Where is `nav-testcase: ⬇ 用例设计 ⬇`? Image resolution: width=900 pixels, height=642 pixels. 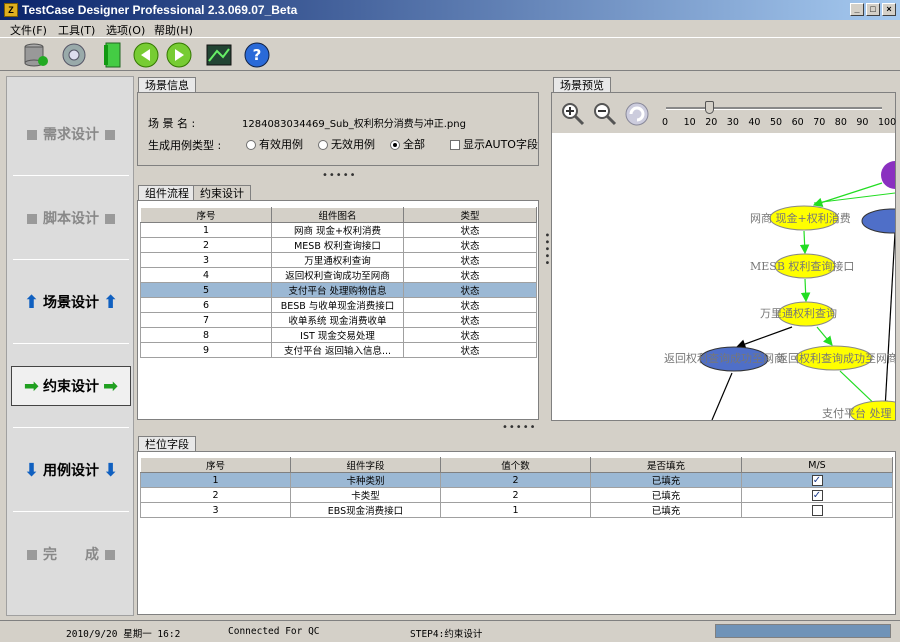 nav-testcase: ⬇ 用例设计 ⬇ is located at coordinates (71, 471).